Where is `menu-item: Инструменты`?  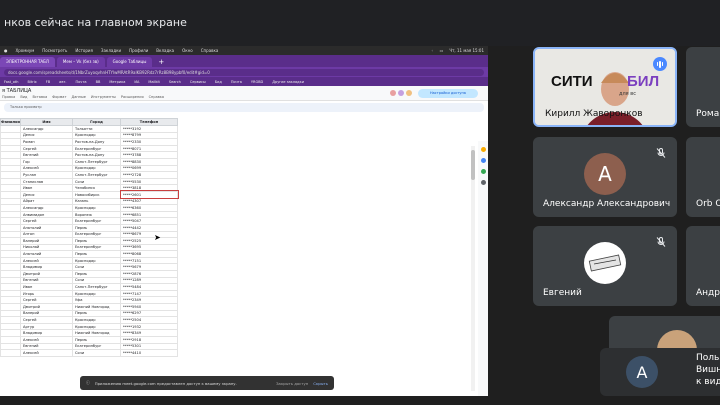
menu-item: Инструменты is located at coordinates (103, 97).